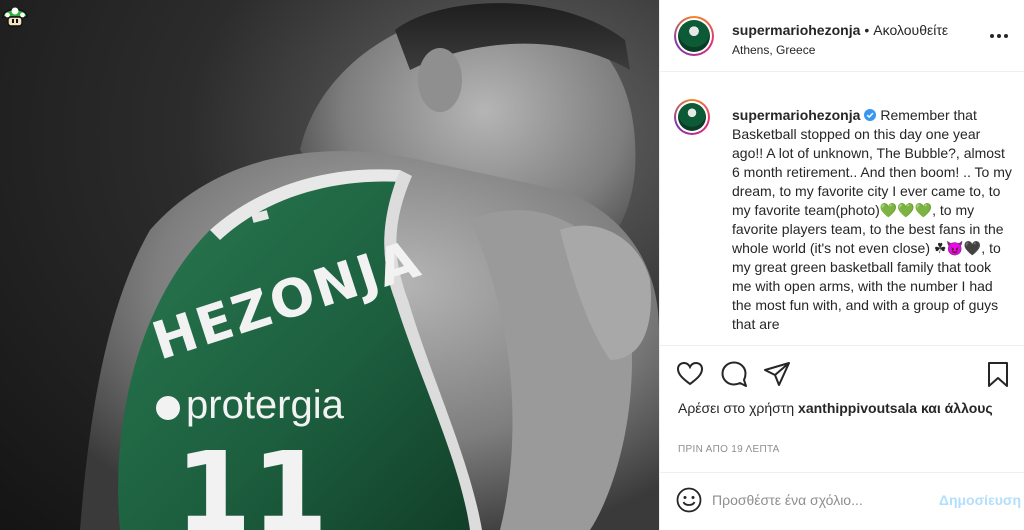  What do you see at coordinates (857, 408) in the screenshot?
I see `liker-username-link: xanthippivoutsala` at bounding box center [857, 408].